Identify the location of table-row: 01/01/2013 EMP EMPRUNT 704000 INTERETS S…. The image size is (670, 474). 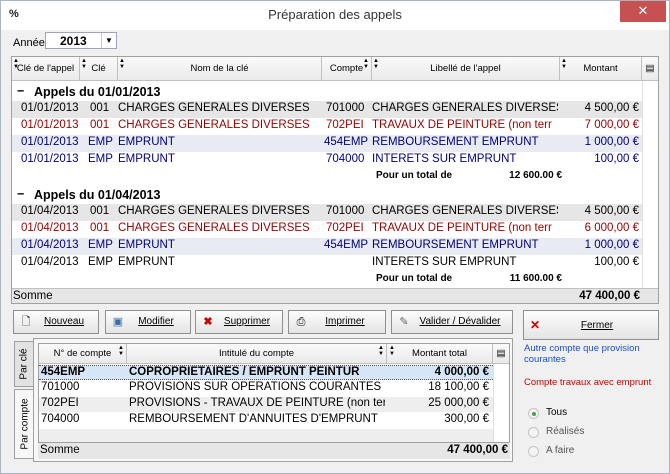
(327, 160).